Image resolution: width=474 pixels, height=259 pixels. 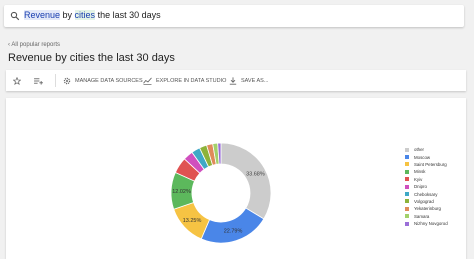 I want to click on legend-label: Minsk, so click(x=420, y=172).